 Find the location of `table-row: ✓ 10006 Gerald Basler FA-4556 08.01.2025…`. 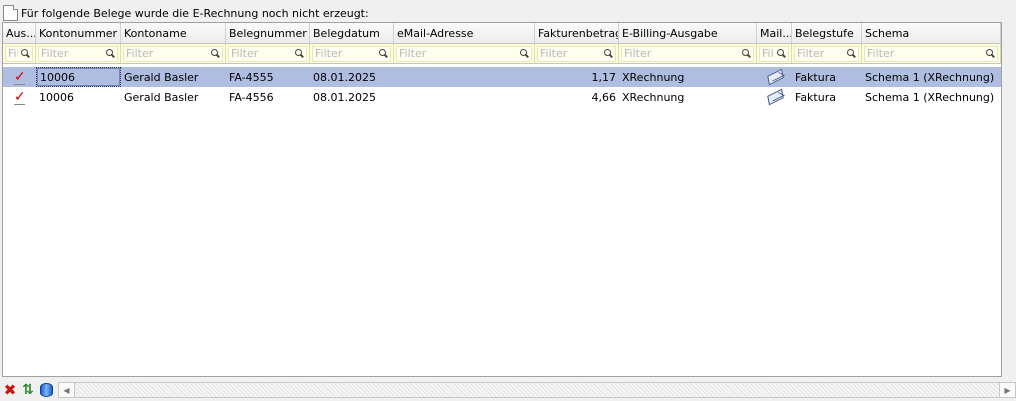

table-row: ✓ 10006 Gerald Basler FA-4556 08.01.2025… is located at coordinates (502, 97).